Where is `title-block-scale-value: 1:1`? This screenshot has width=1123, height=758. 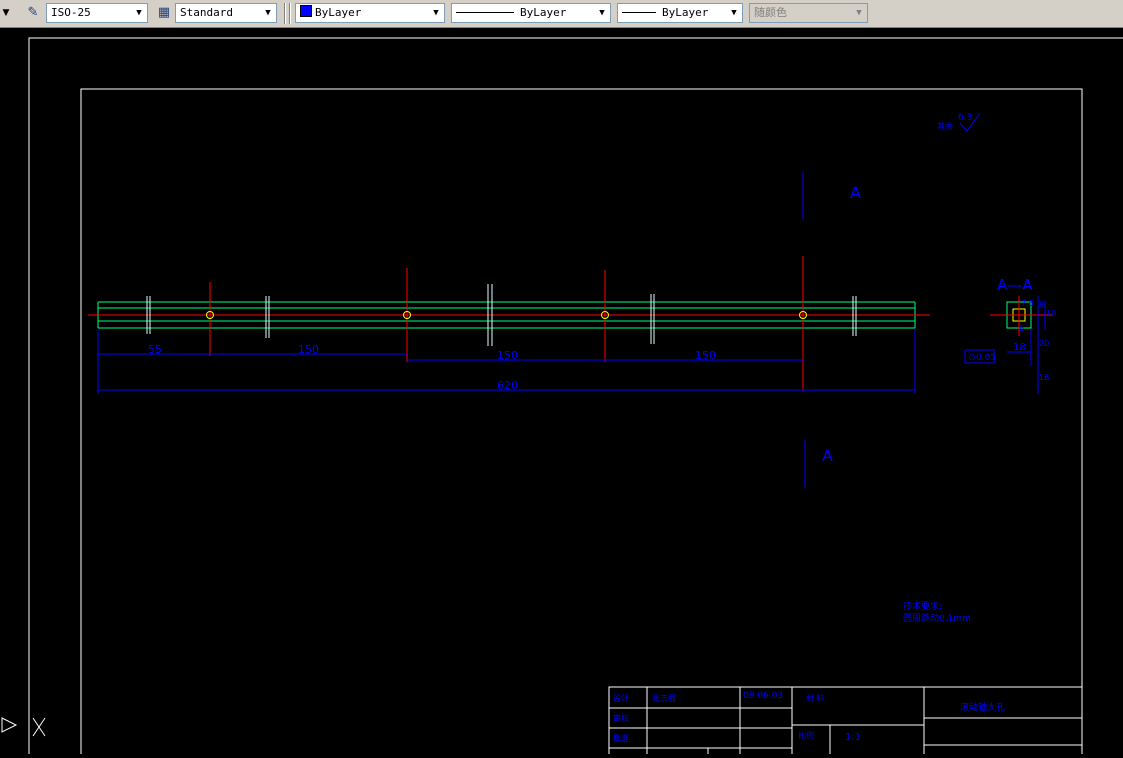
title-block-scale-value: 1:1 is located at coordinates (853, 737).